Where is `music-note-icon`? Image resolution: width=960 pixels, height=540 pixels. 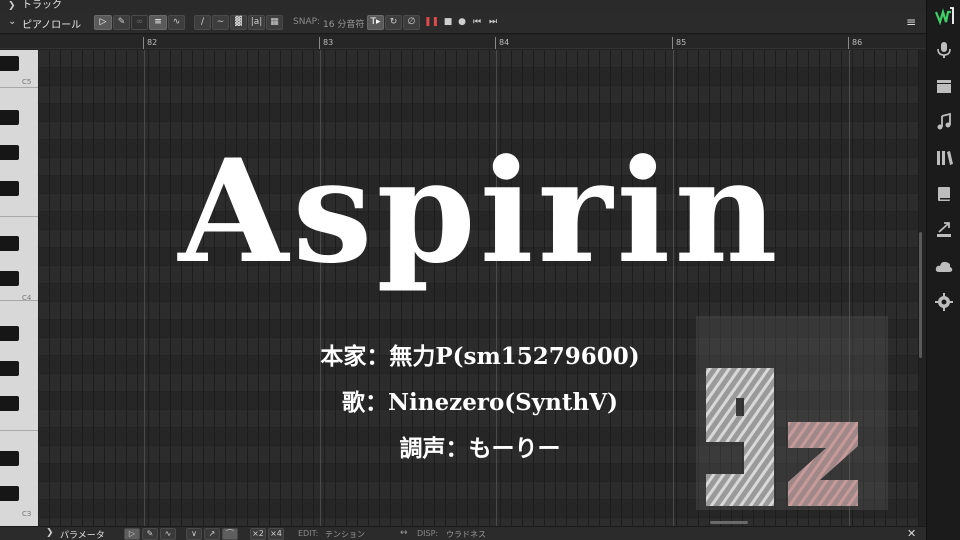
music-note-icon is located at coordinates (944, 122).